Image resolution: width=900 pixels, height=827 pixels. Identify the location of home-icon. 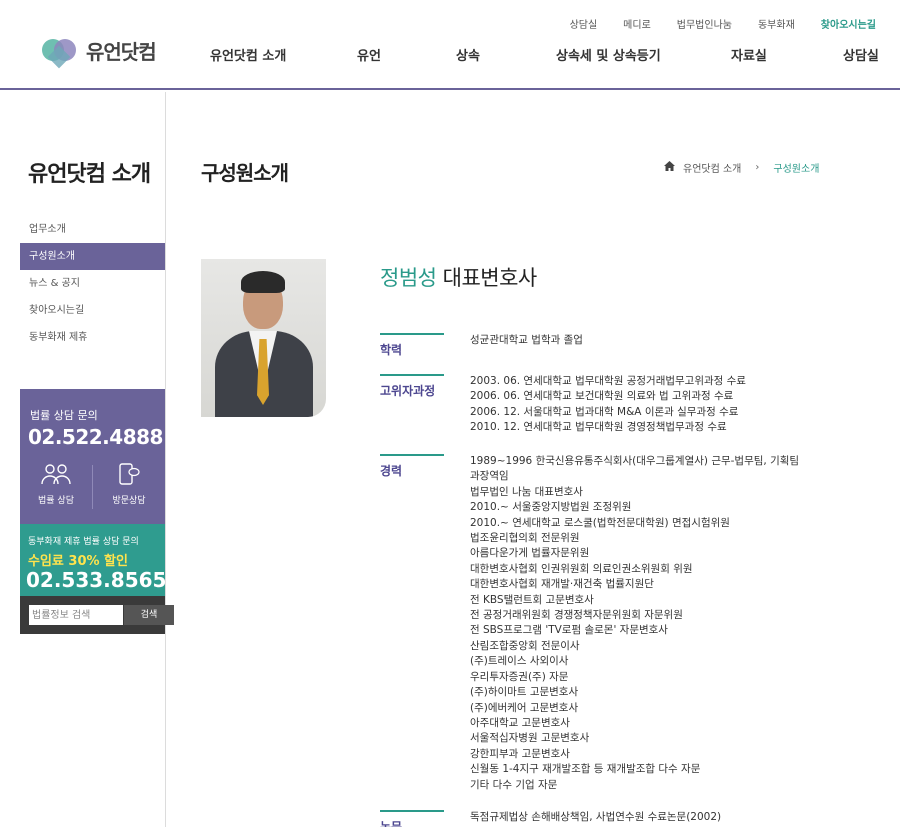
(669, 167).